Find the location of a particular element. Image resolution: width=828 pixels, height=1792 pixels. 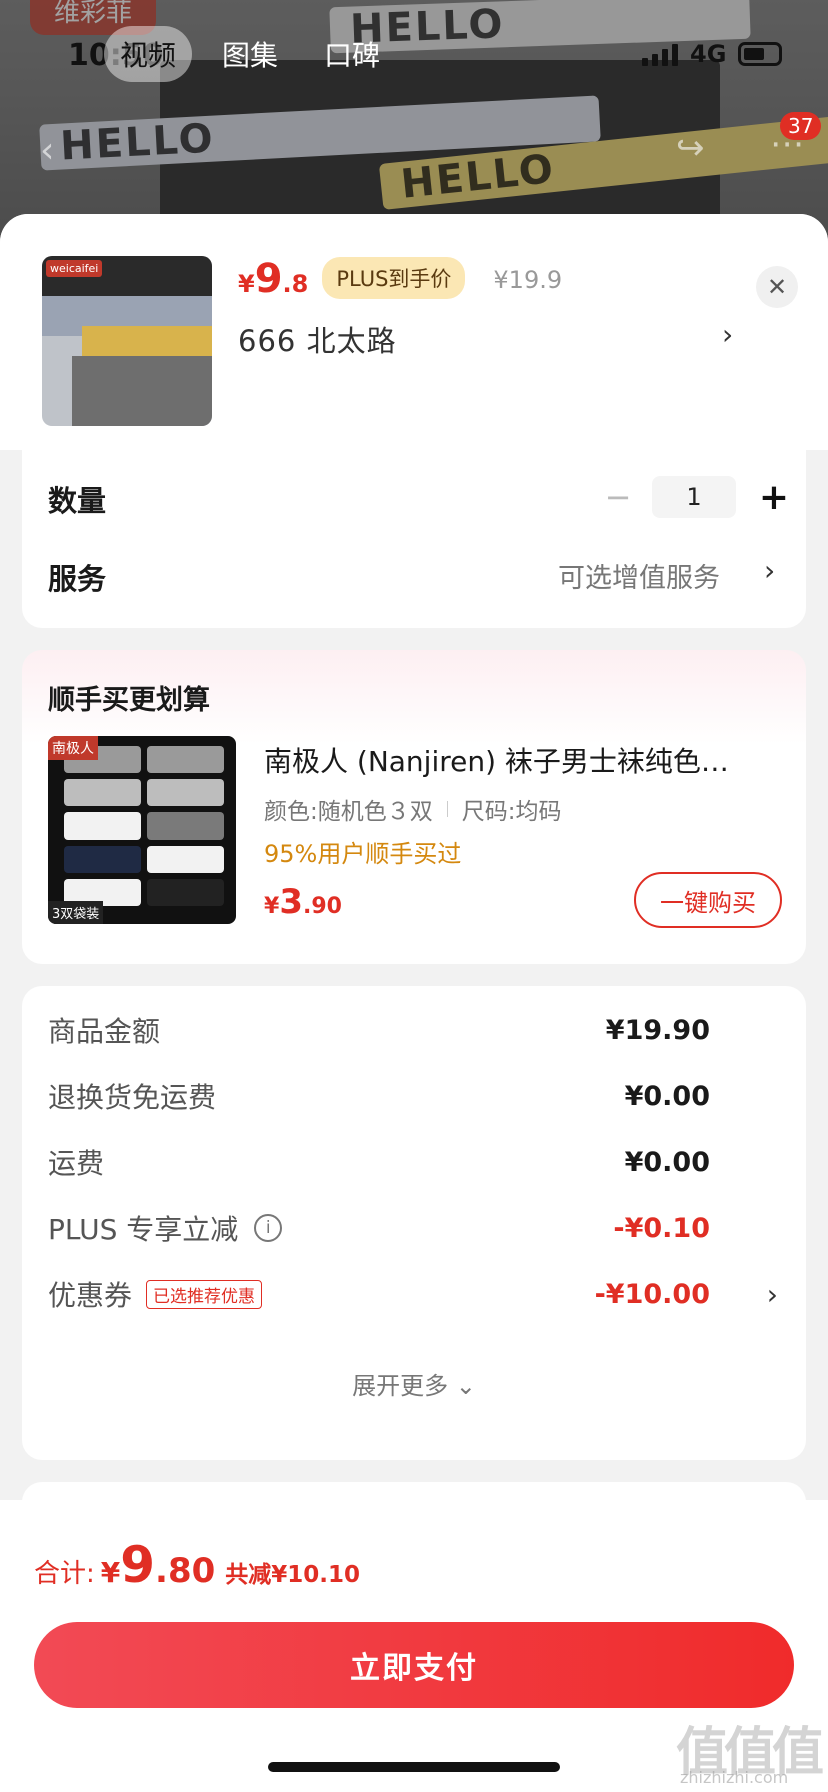

summary-row: 商品金额 ¥19.90 is located at coordinates (413, 1030).